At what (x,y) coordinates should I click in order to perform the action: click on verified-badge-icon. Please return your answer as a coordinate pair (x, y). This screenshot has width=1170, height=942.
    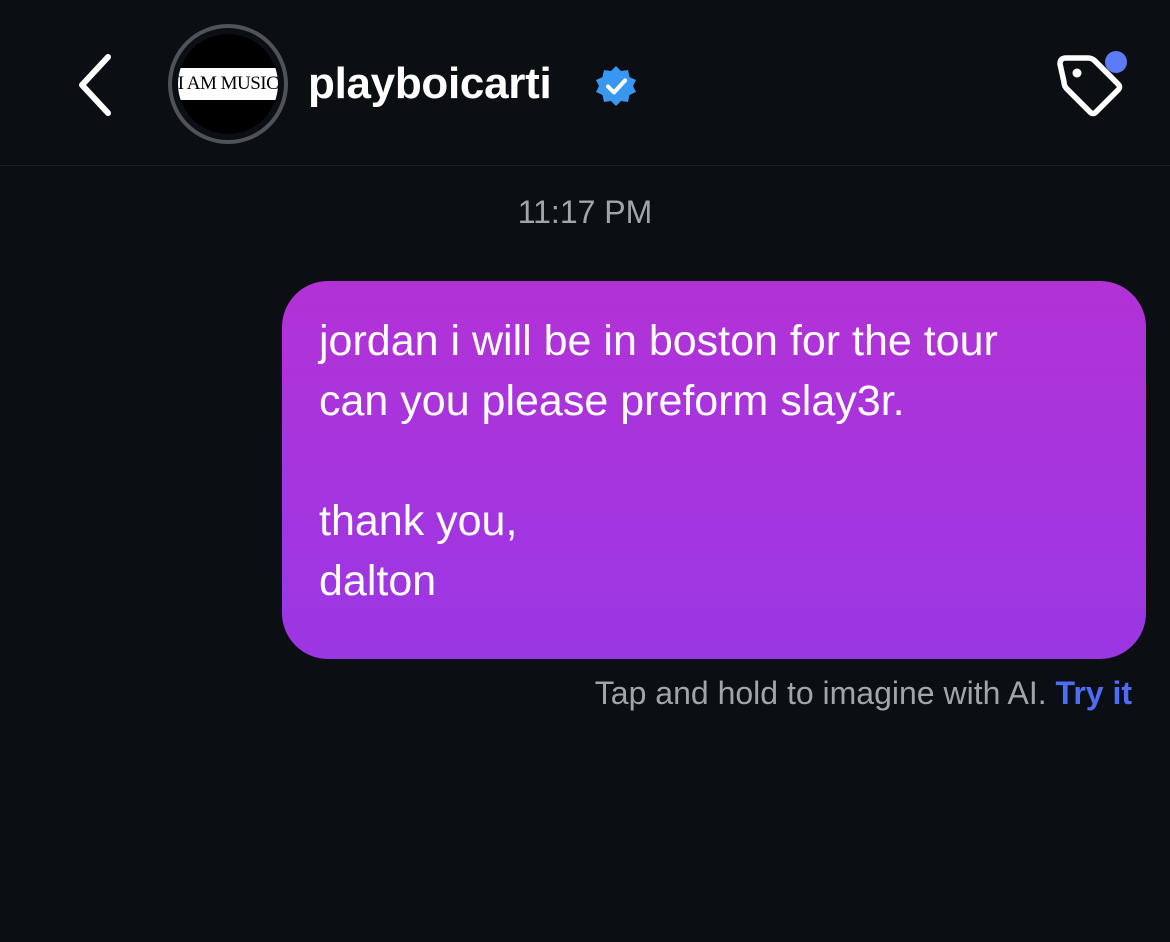
    Looking at the image, I should click on (616, 86).